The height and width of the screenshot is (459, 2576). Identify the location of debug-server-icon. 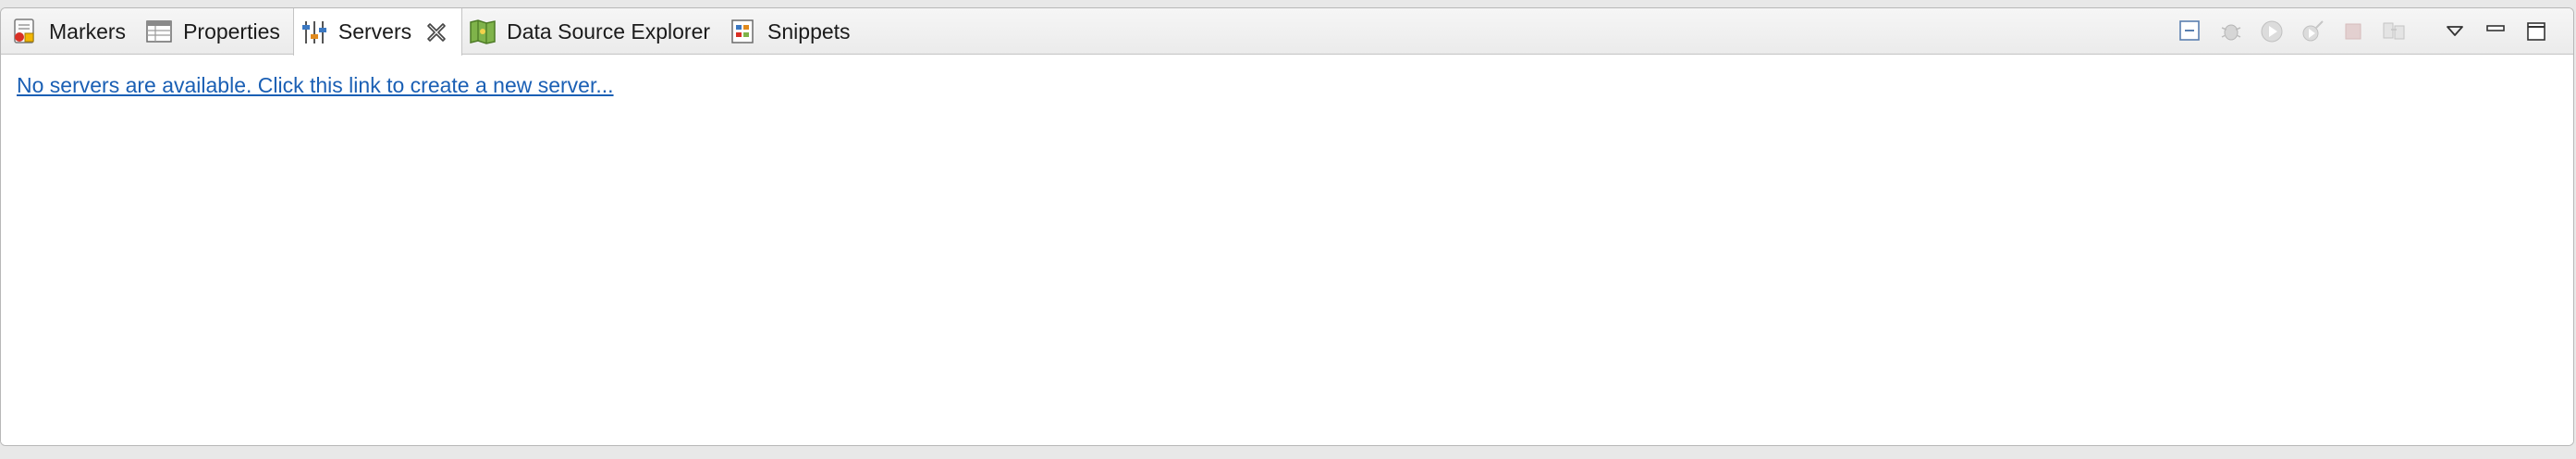
(2231, 33).